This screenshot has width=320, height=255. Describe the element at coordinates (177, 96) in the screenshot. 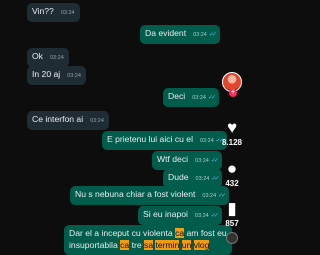

I see `message-text: Deci` at that location.